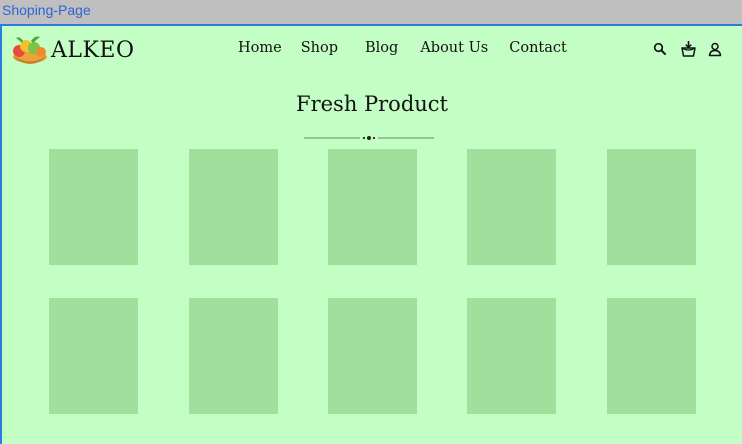 The image size is (742, 444). I want to click on section-divider, so click(369, 133).